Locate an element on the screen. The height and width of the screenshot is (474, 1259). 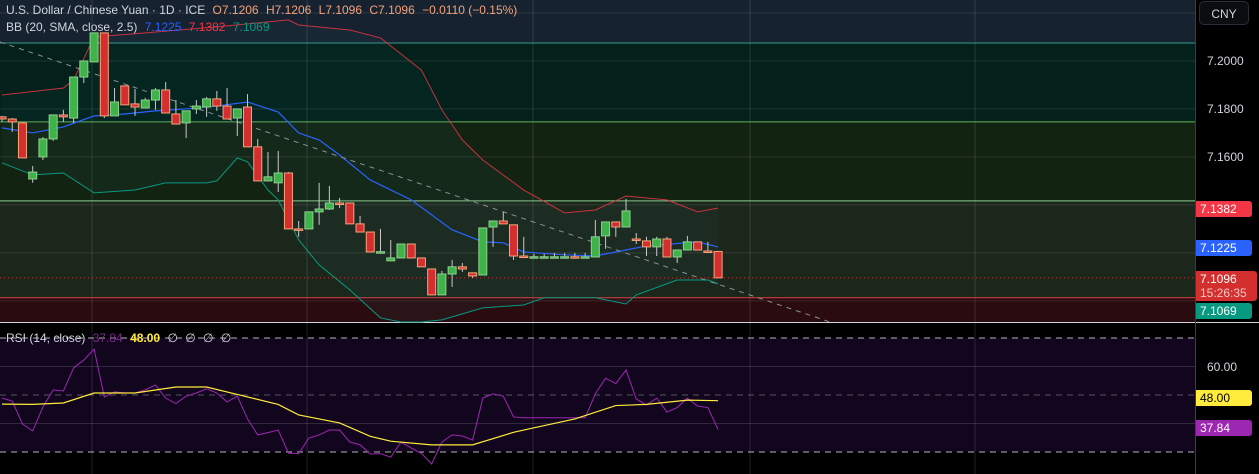
bar-countdown: 15:26:35 is located at coordinates (1223, 293).